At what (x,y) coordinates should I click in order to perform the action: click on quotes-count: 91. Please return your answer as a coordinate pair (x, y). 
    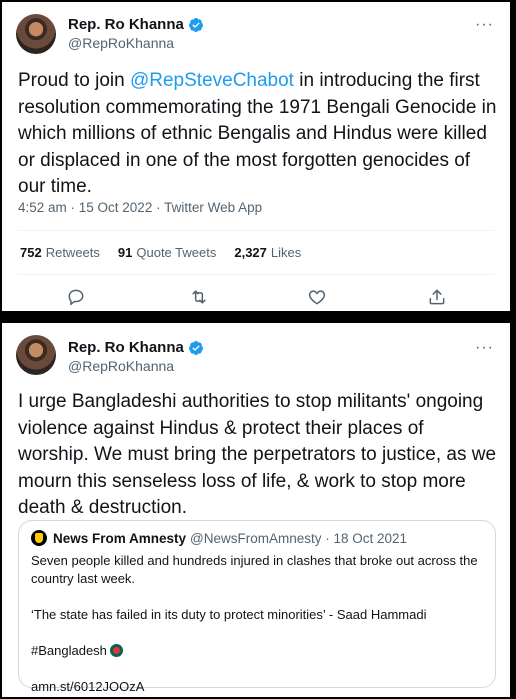
    Looking at the image, I should click on (125, 252).